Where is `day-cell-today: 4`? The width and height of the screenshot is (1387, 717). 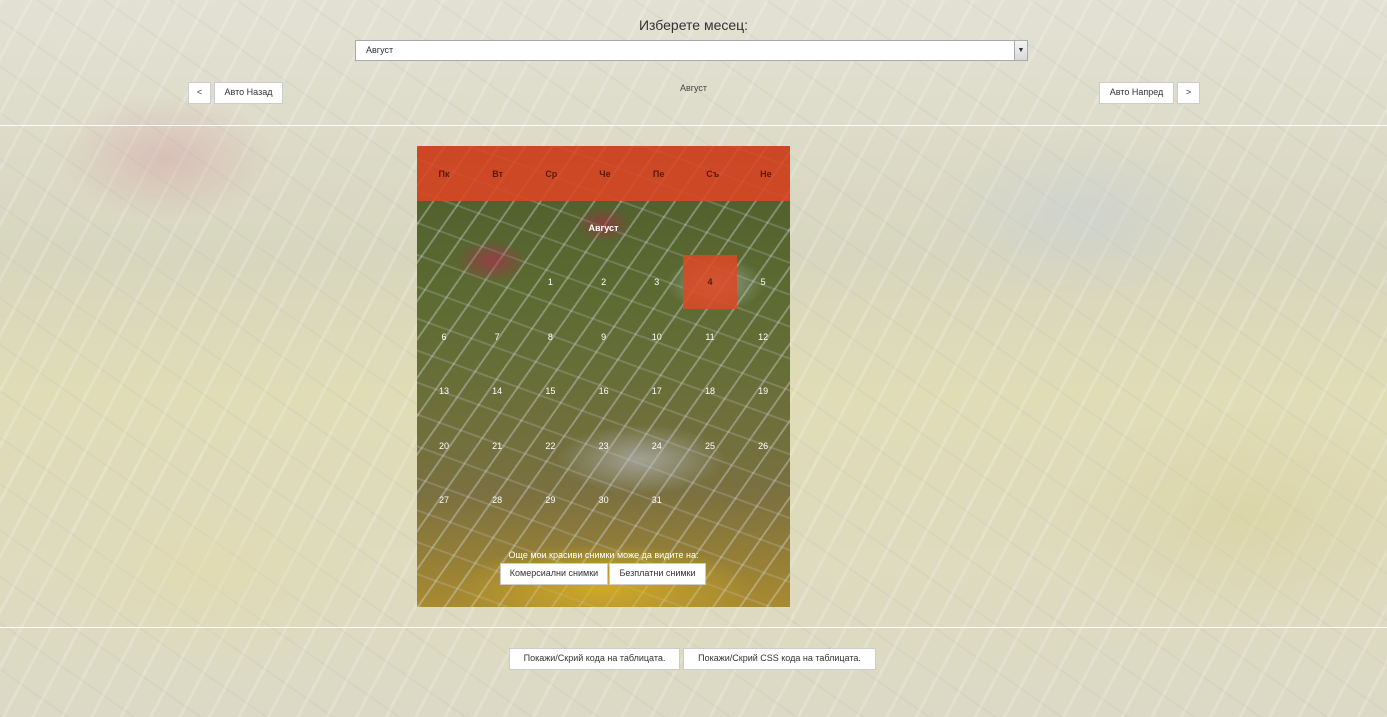
day-cell-today: 4 is located at coordinates (710, 282).